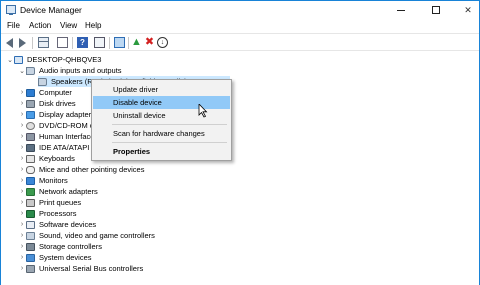  What do you see at coordinates (92, 169) in the screenshot?
I see `tree-category-label: Mice and other pointing devices` at bounding box center [92, 169].